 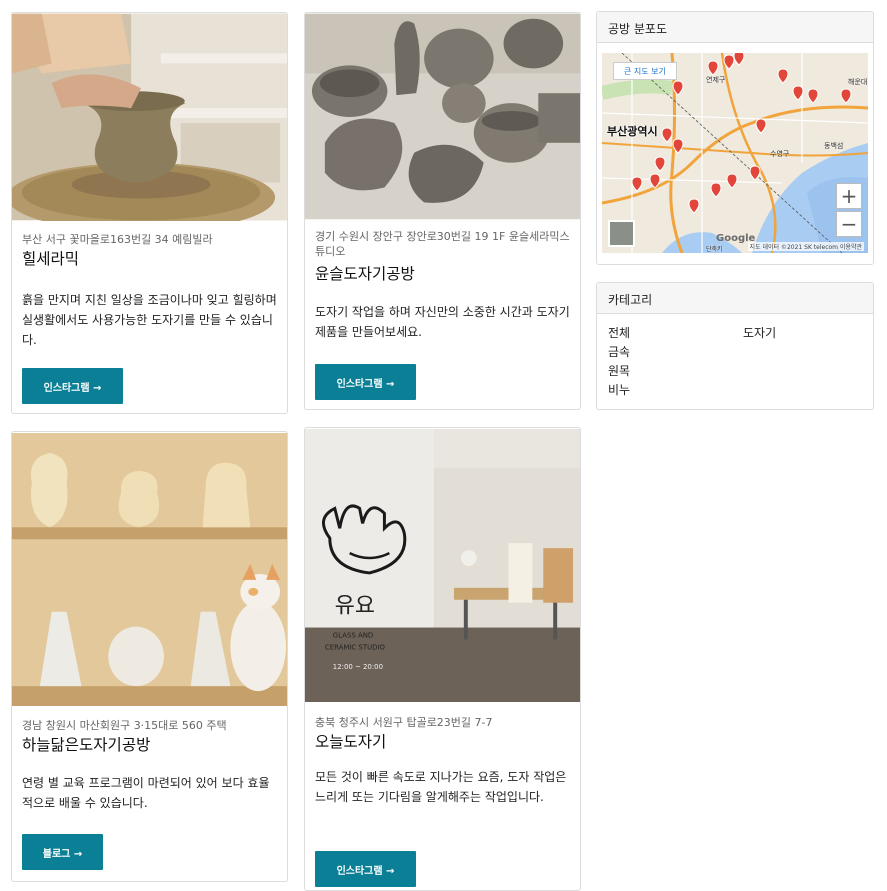 I want to click on map-district-label: 연제구, so click(x=716, y=80).